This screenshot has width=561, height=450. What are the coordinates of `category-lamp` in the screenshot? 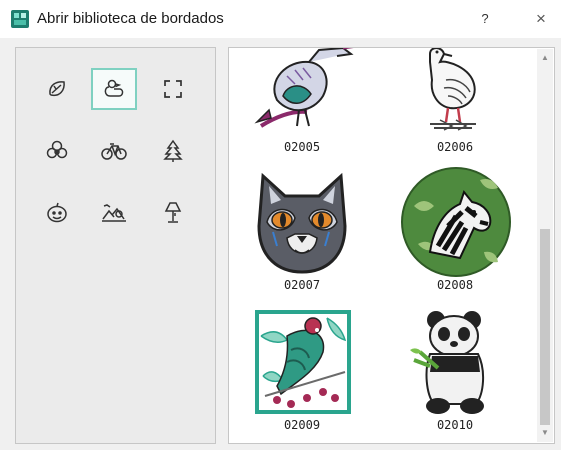 It's located at (173, 213).